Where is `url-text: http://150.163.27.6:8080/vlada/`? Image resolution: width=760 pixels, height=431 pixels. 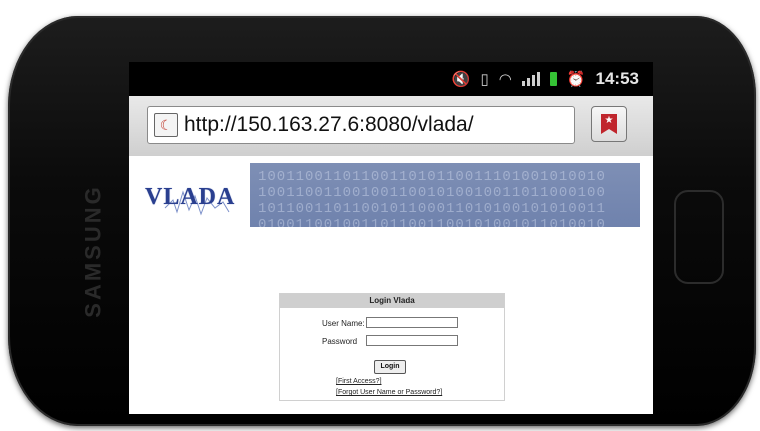
url-text: http://150.163.27.6:8080/vlada/ is located at coordinates (329, 125).